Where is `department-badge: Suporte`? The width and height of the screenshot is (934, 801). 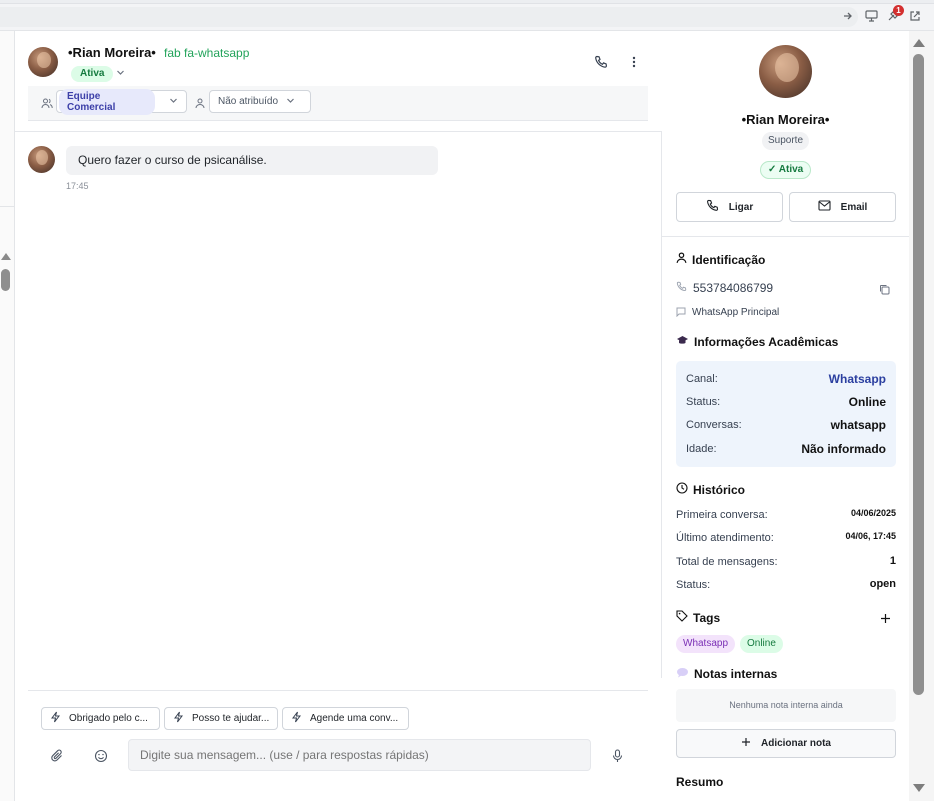 department-badge: Suporte is located at coordinates (786, 141).